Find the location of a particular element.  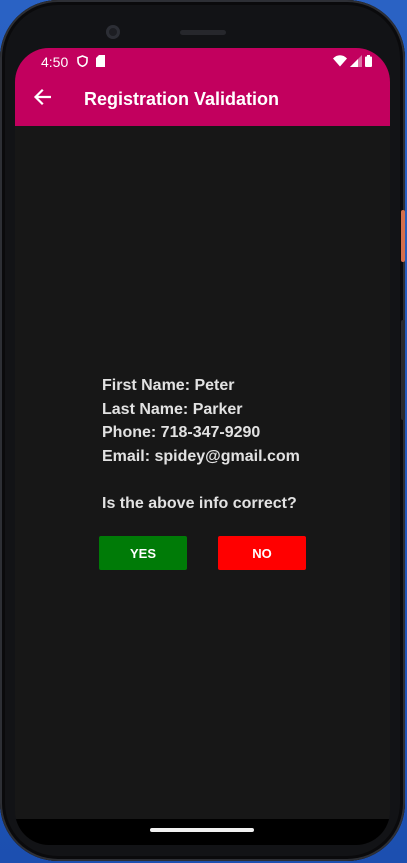

app-bar: Registration Validation is located at coordinates (202, 100).